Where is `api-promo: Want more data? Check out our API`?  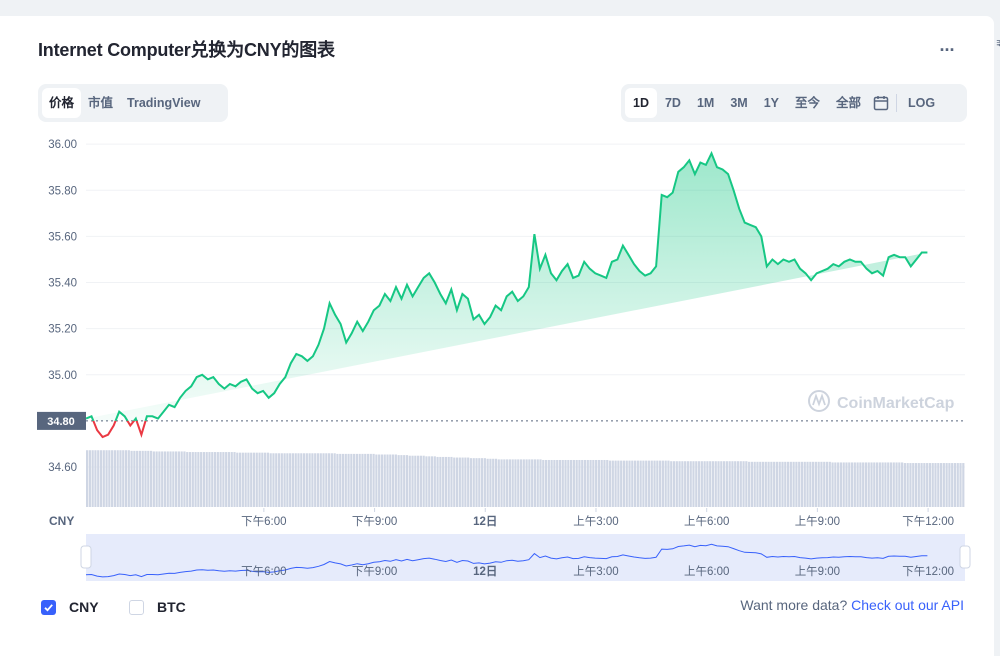 api-promo: Want more data? Check out our API is located at coordinates (852, 605).